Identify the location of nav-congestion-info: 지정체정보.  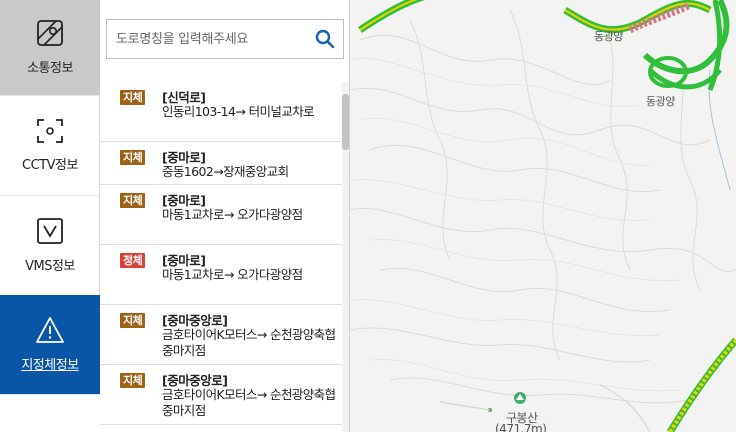
(50, 345).